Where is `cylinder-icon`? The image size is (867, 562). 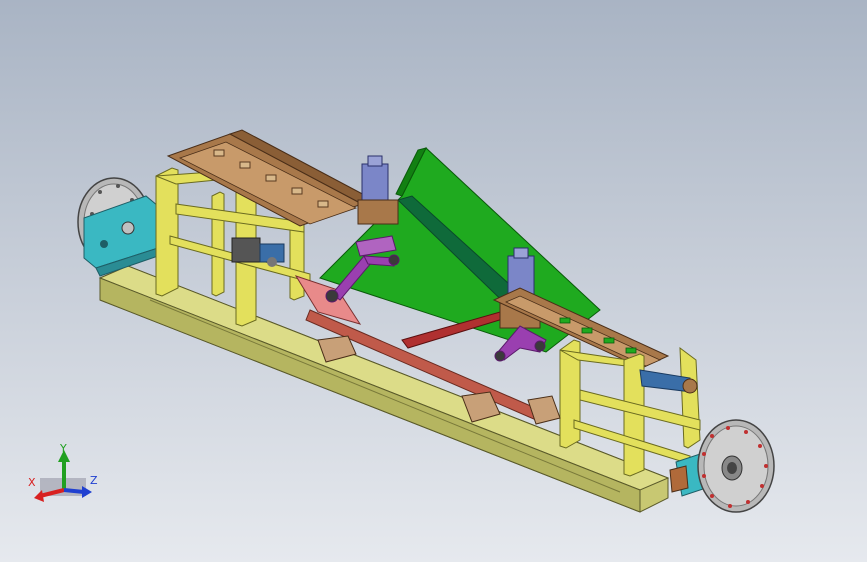
cylinder-icon is located at coordinates (377, 206).